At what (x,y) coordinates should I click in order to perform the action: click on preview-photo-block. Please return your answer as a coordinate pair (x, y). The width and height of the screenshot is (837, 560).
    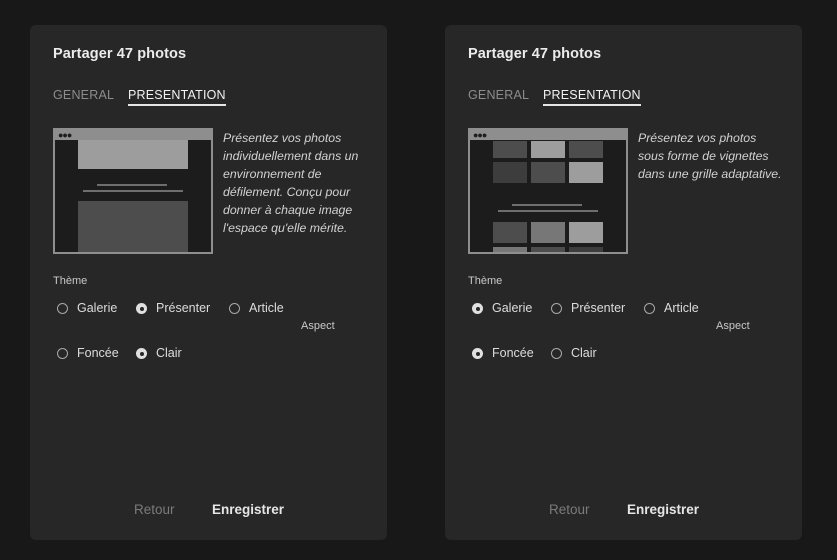
    Looking at the image, I should click on (133, 226).